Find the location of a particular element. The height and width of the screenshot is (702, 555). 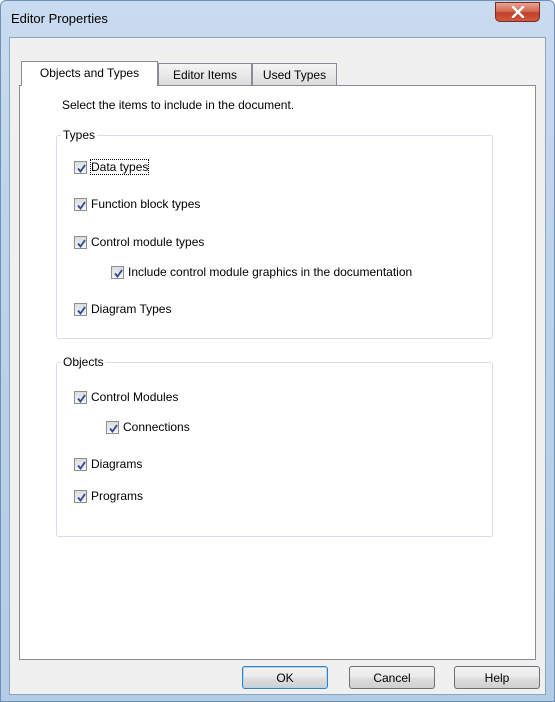

checkbox-label: Diagrams is located at coordinates (117, 464).